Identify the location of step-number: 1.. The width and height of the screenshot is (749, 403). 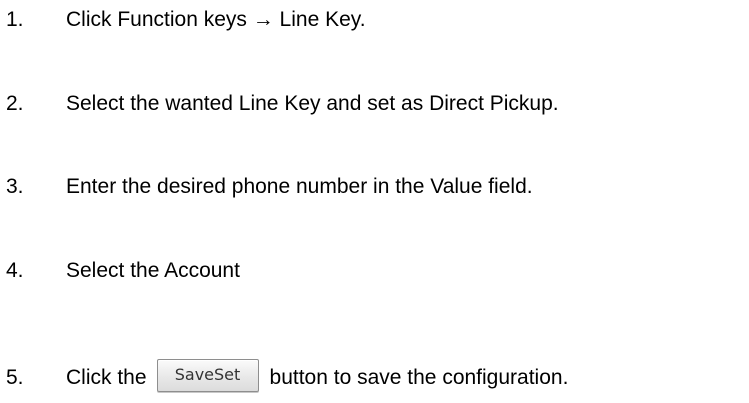
(15, 19).